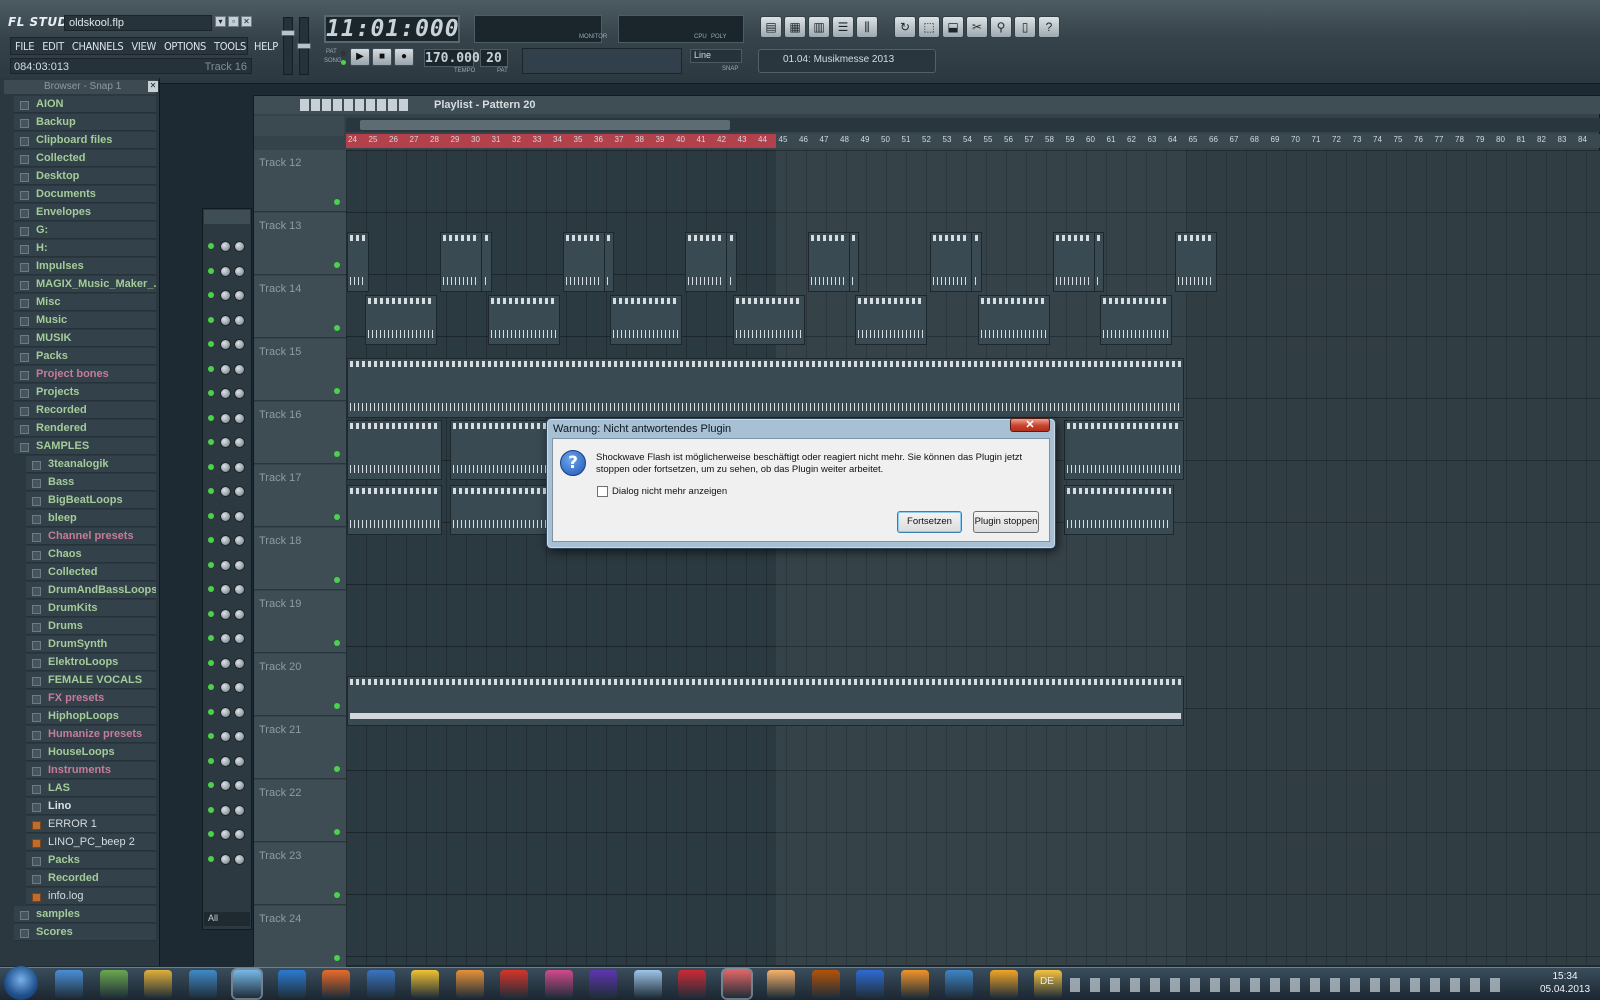 Image resolution: width=1600 pixels, height=1000 pixels. Describe the element at coordinates (1049, 27) in the screenshot. I see `help-icon: ?` at that location.